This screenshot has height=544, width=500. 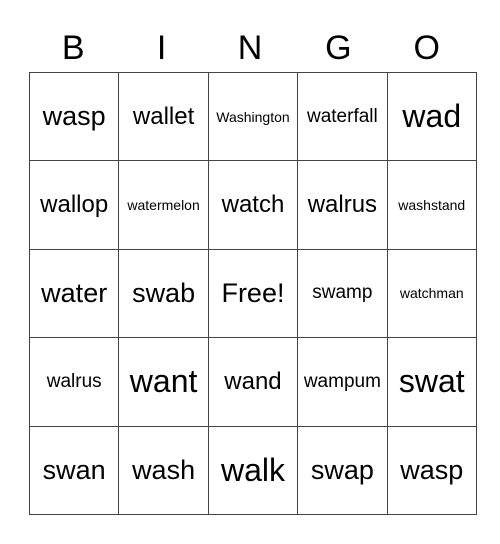 I want to click on bingo-cell: watchman, so click(x=431, y=293).